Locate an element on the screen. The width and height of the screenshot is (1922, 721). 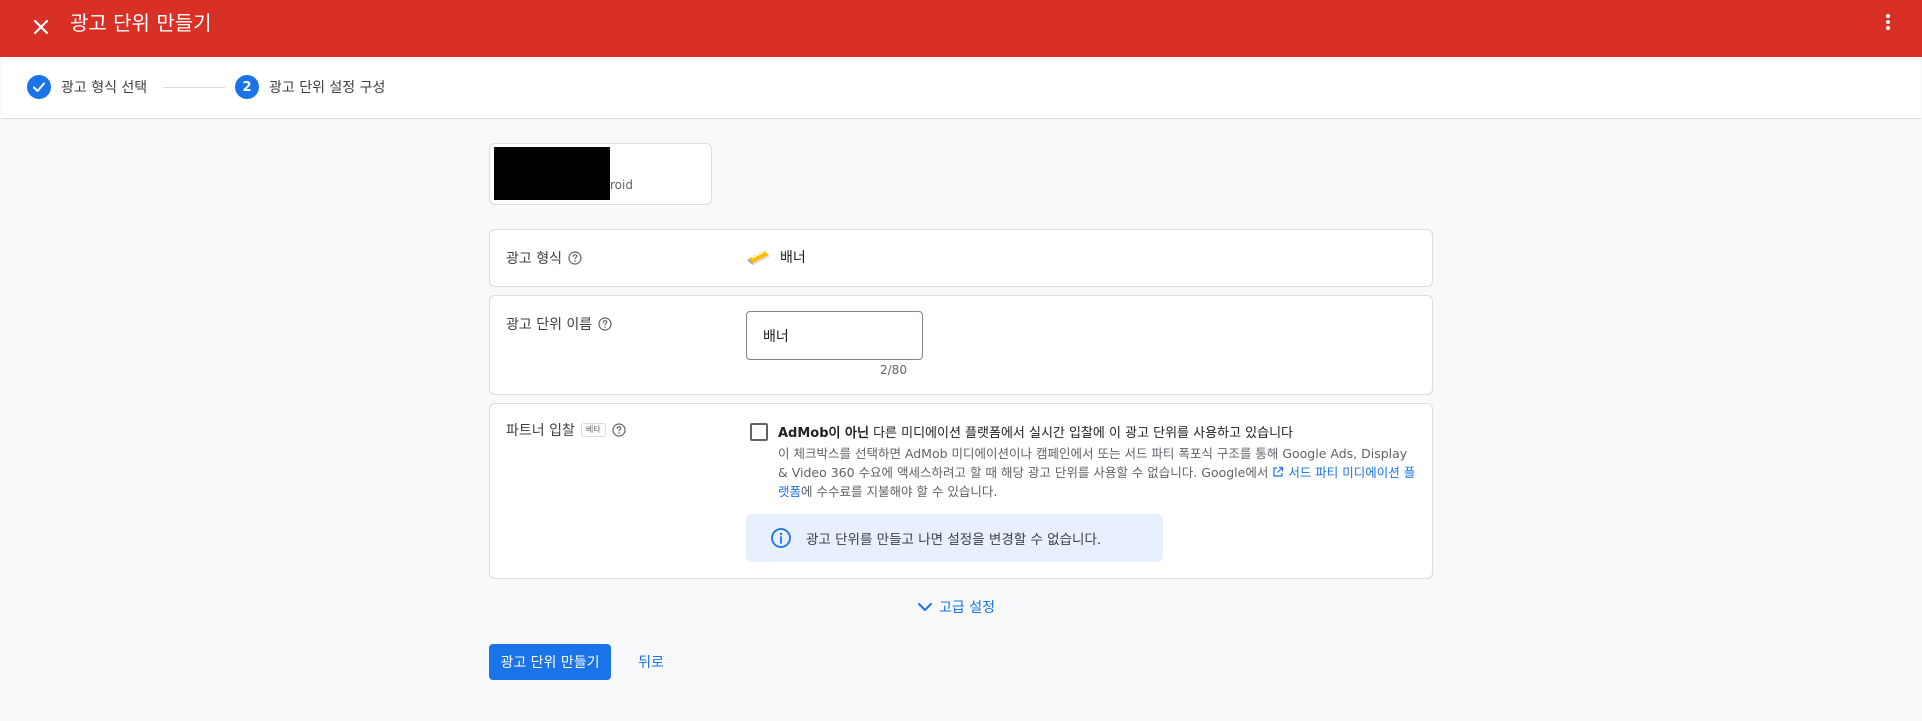
step-label: 광고 형식 선택 is located at coordinates (104, 88).